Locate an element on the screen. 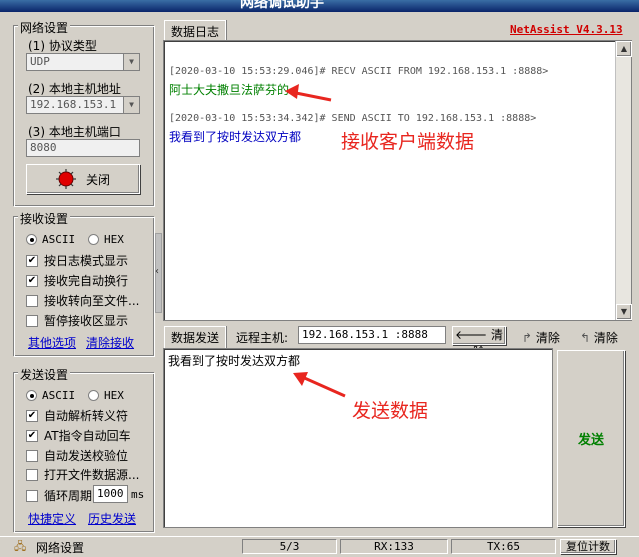 The width and height of the screenshot is (639, 557). status-led-icon is located at coordinates (65, 179).